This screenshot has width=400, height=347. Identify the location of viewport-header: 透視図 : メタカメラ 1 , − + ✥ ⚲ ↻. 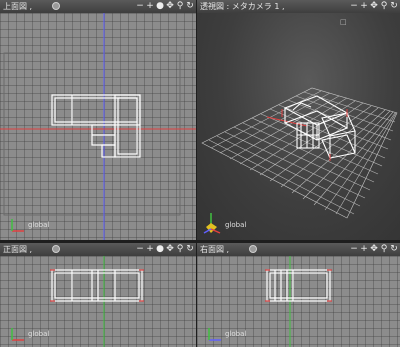
(298, 7).